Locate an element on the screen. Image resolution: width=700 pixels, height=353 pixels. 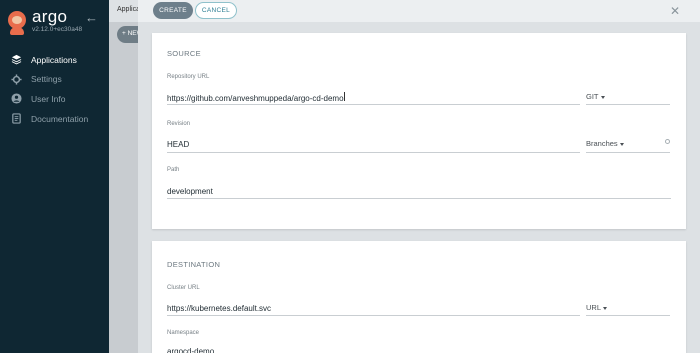
cluster-type-underline is located at coordinates (628, 315).